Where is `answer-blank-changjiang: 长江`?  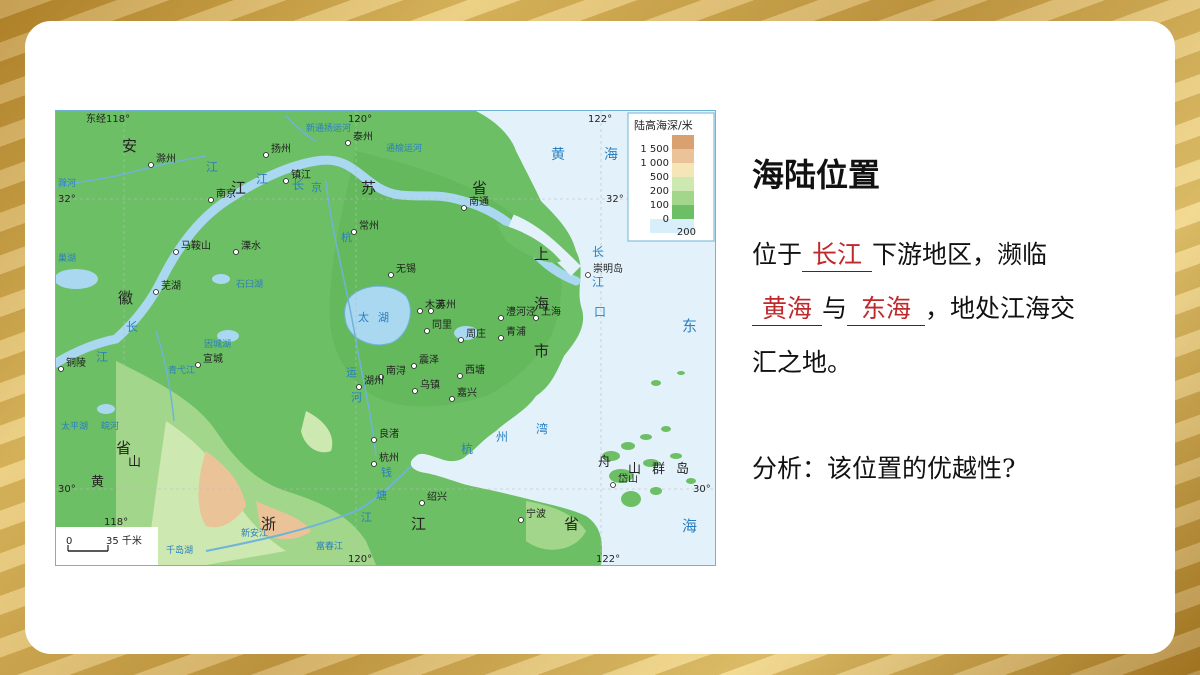
answer-blank-changjiang: 长江 is located at coordinates (837, 255).